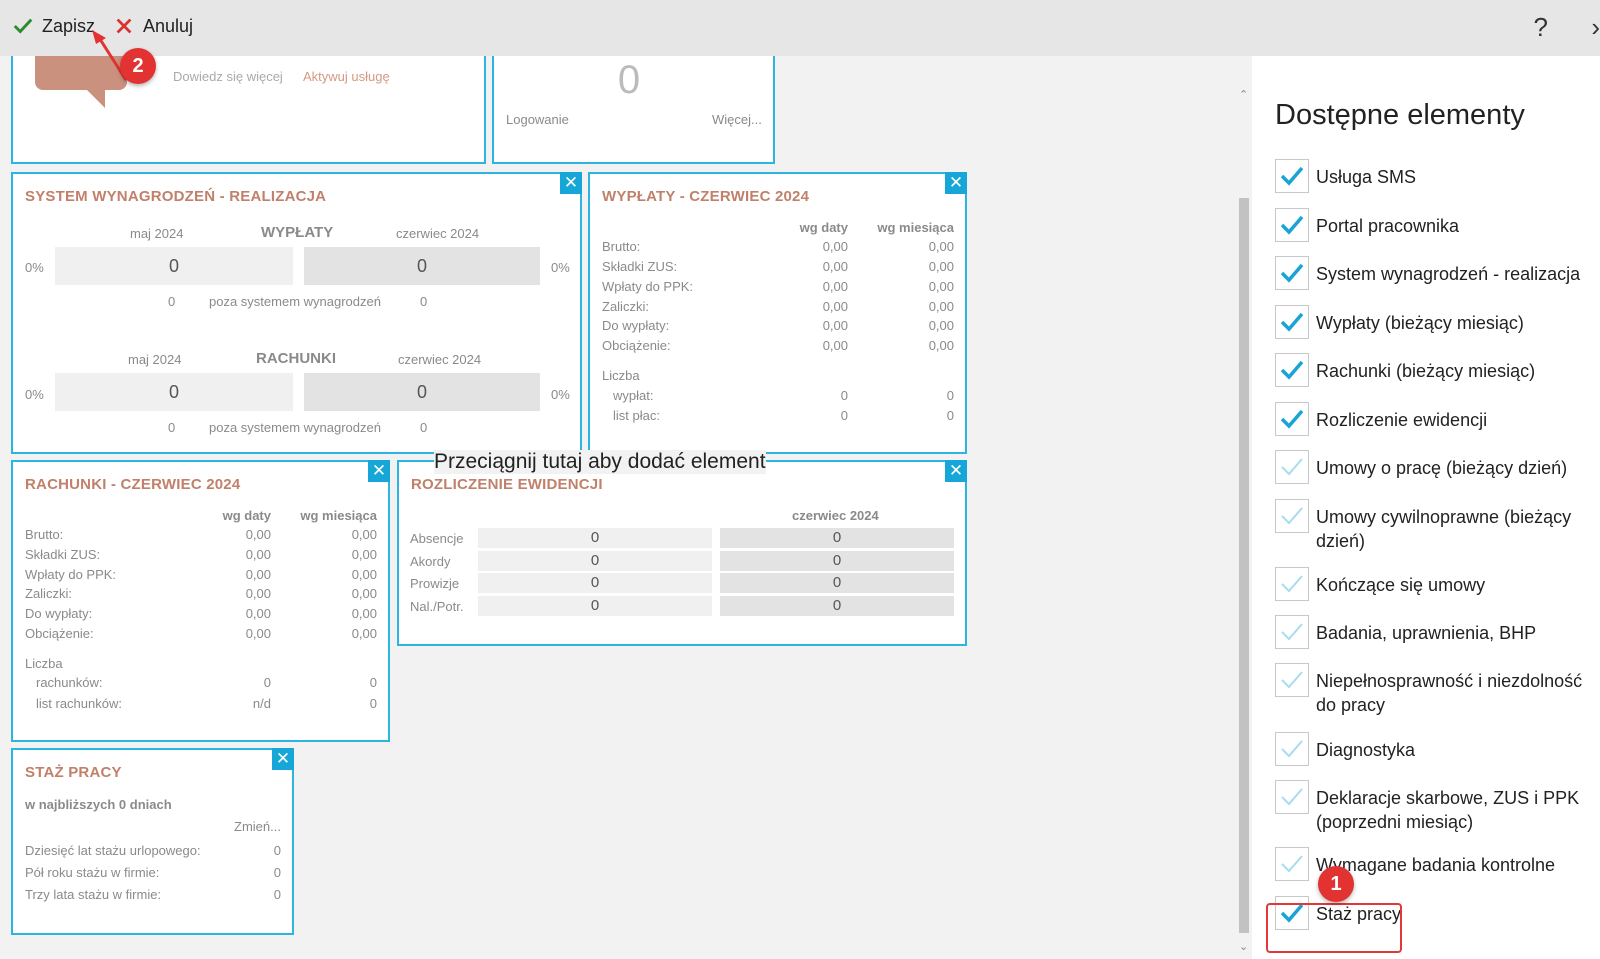 The height and width of the screenshot is (959, 1600). Describe the element at coordinates (1243, 94) in the screenshot. I see `scroll-up-icon: ⌃` at that location.